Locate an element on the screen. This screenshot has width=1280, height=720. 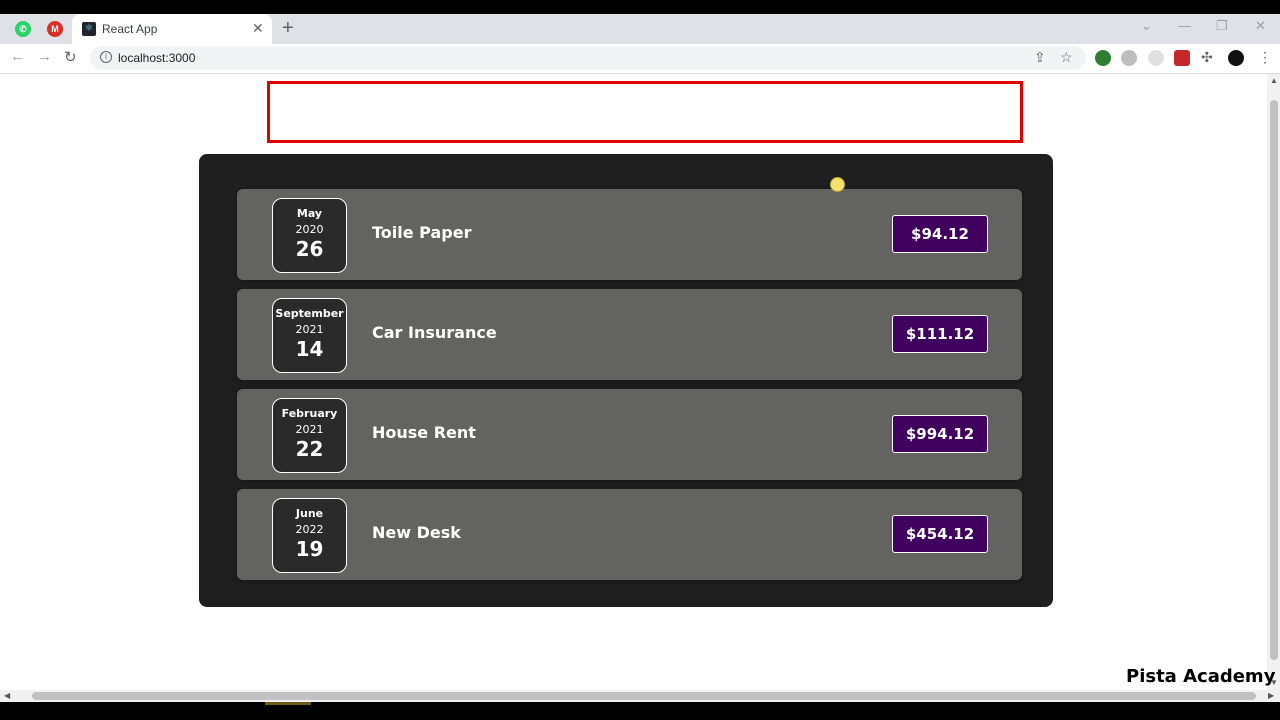
expense-year: 2020 is located at coordinates (309, 229).